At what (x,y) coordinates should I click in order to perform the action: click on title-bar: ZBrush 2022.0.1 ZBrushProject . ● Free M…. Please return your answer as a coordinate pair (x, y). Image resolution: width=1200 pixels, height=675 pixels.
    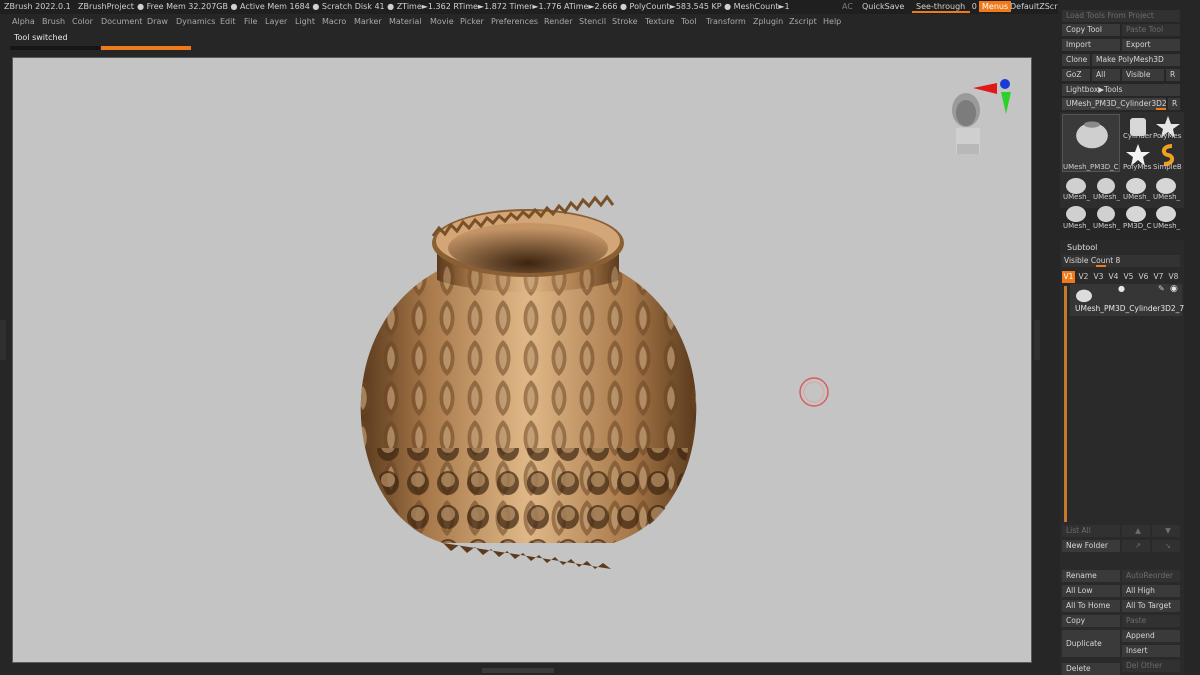
    Looking at the image, I should click on (600, 7).